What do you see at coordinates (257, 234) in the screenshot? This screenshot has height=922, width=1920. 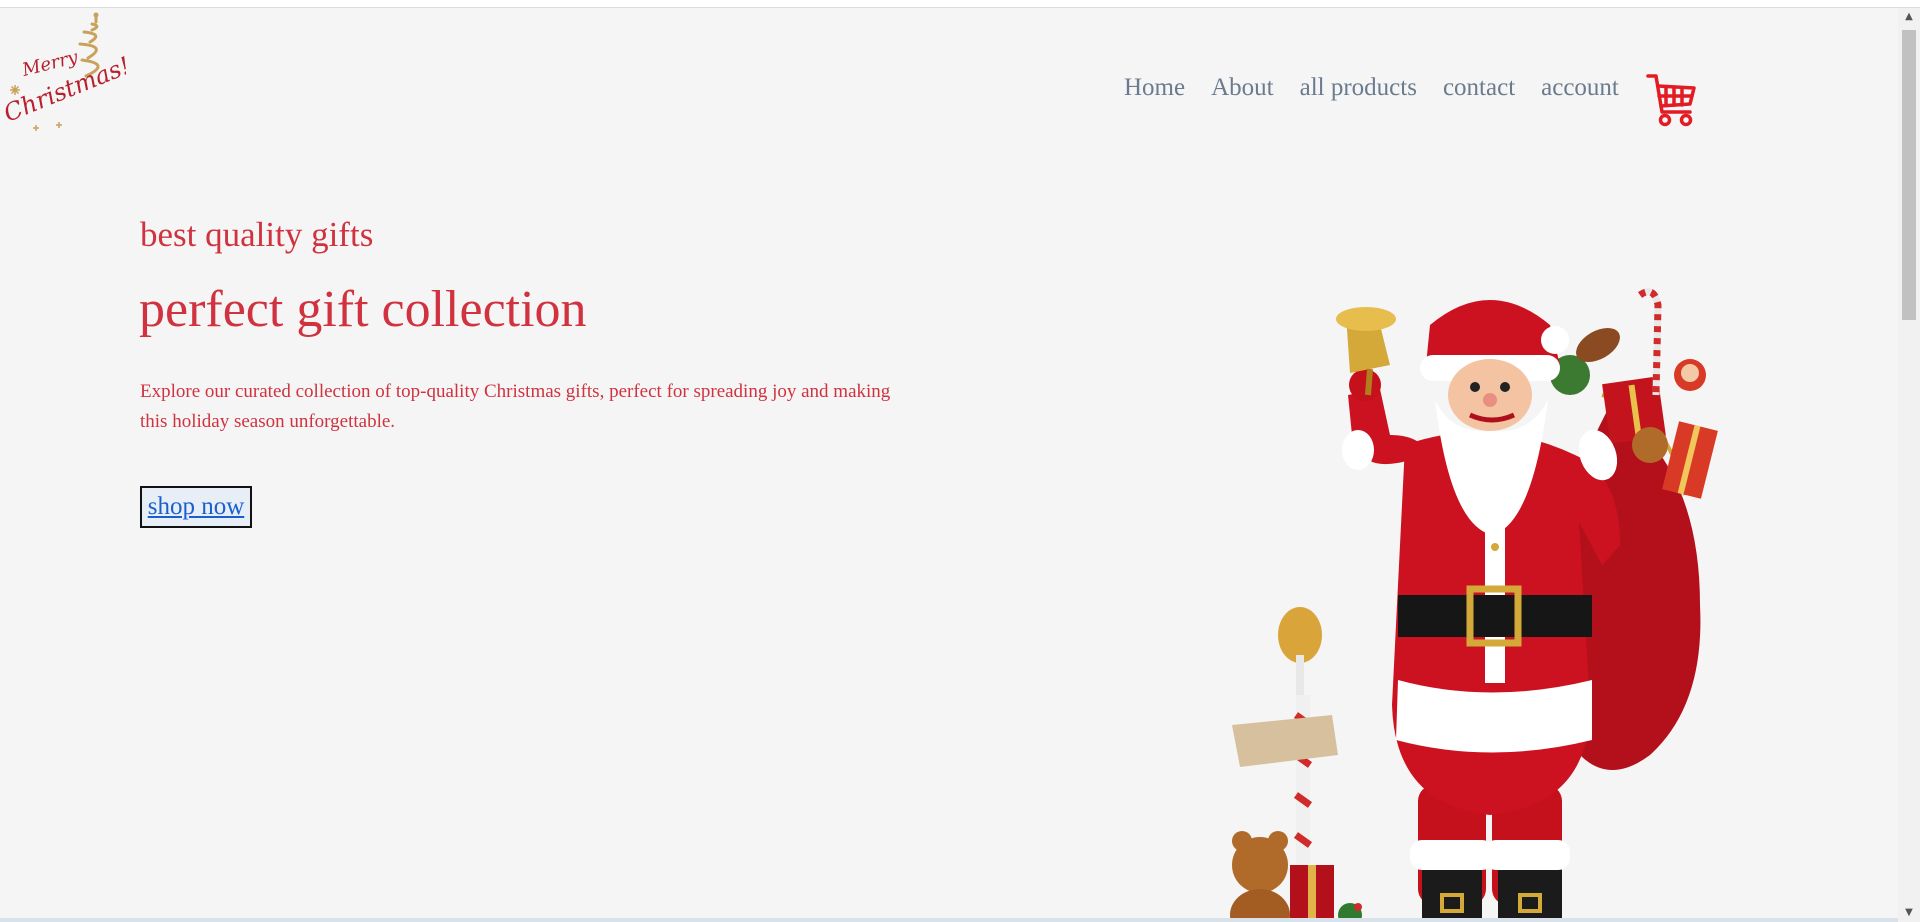 I see `hero-subtitle: best quality gifts` at bounding box center [257, 234].